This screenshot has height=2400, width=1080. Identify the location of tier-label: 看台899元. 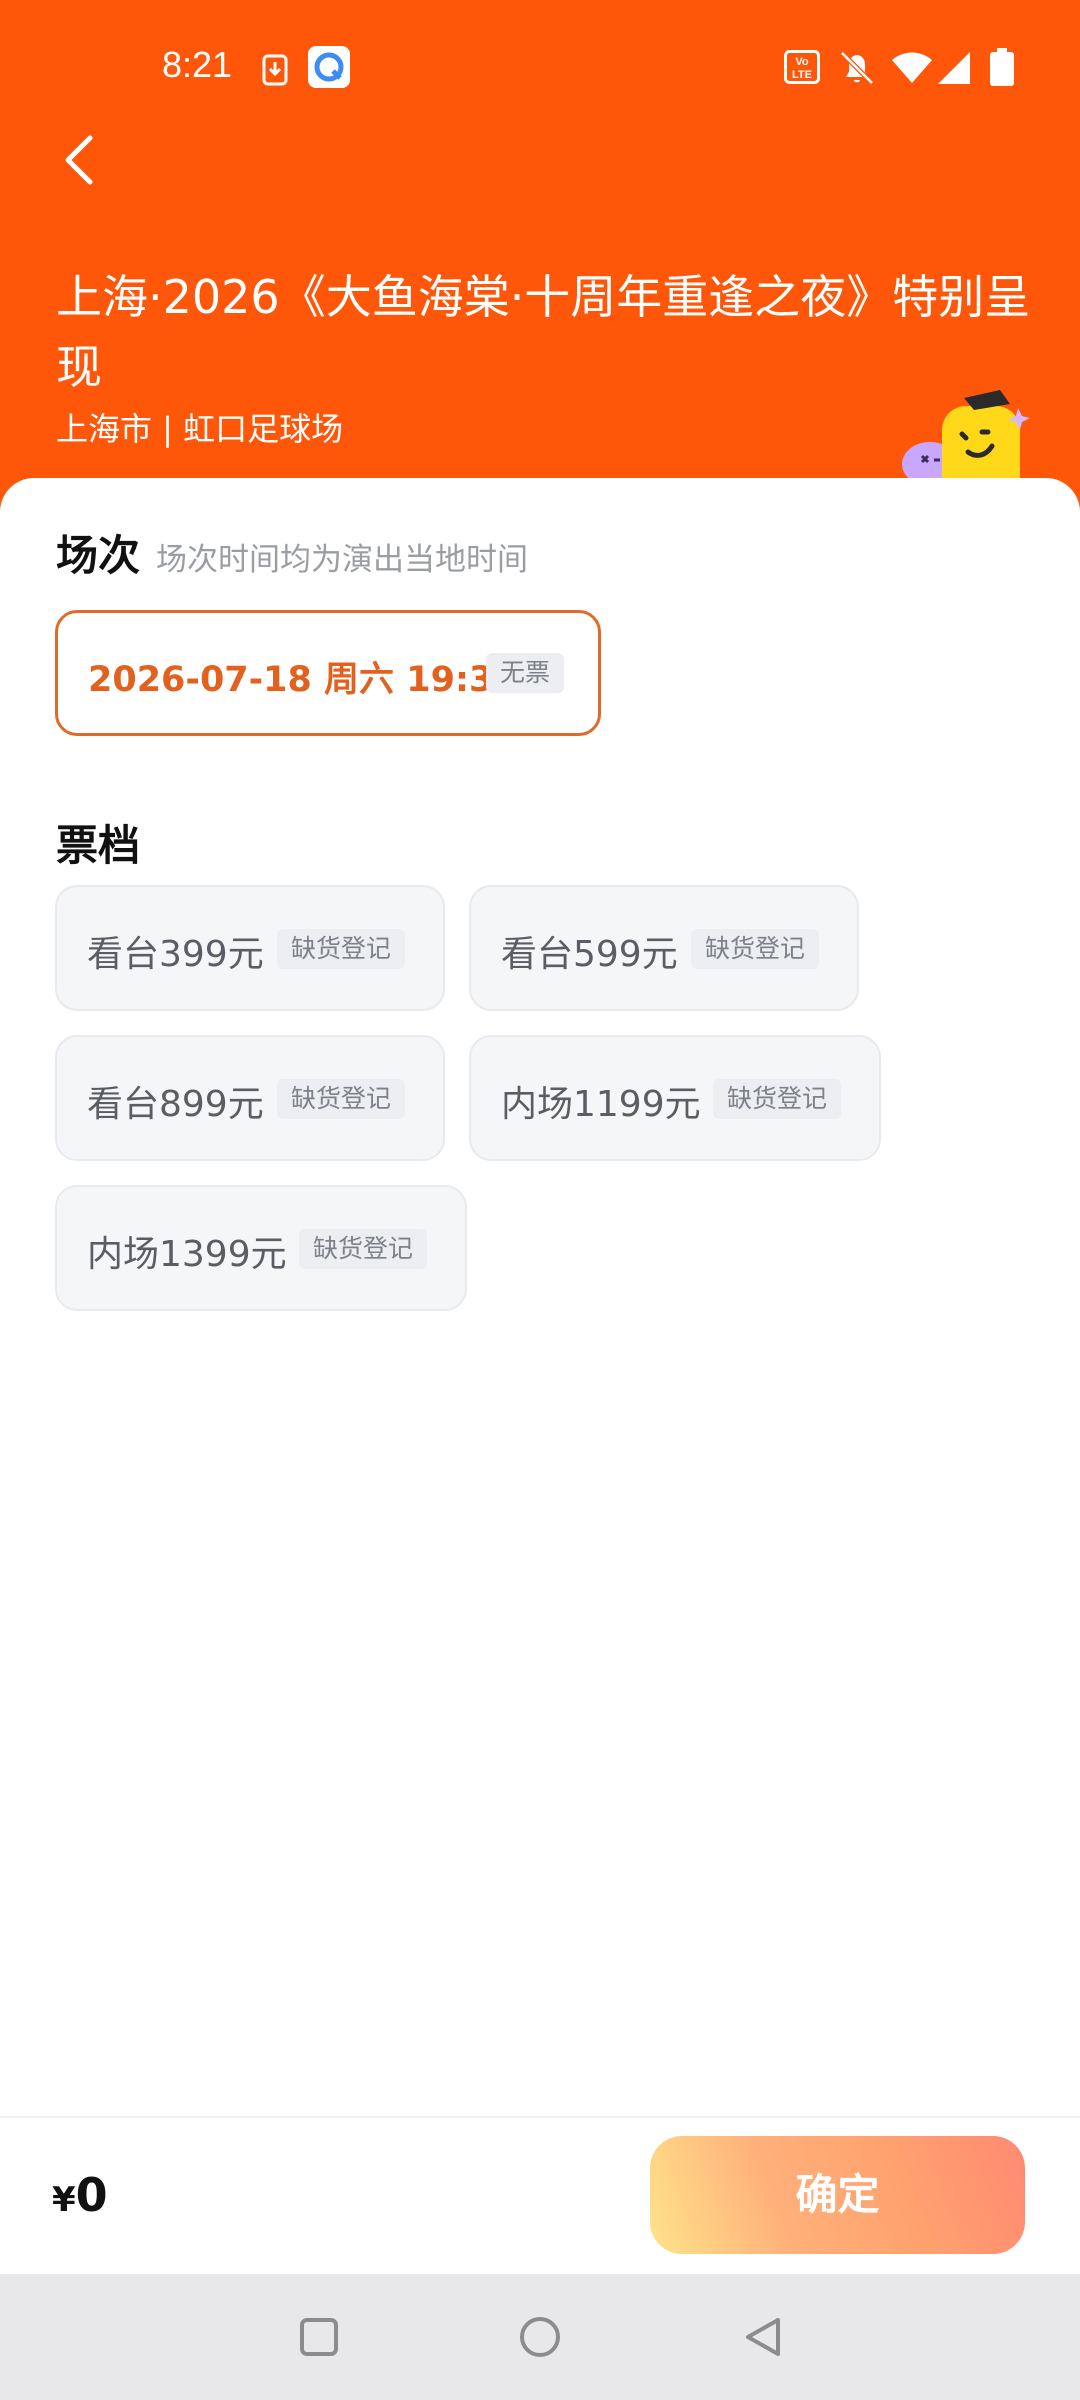
(175, 1104).